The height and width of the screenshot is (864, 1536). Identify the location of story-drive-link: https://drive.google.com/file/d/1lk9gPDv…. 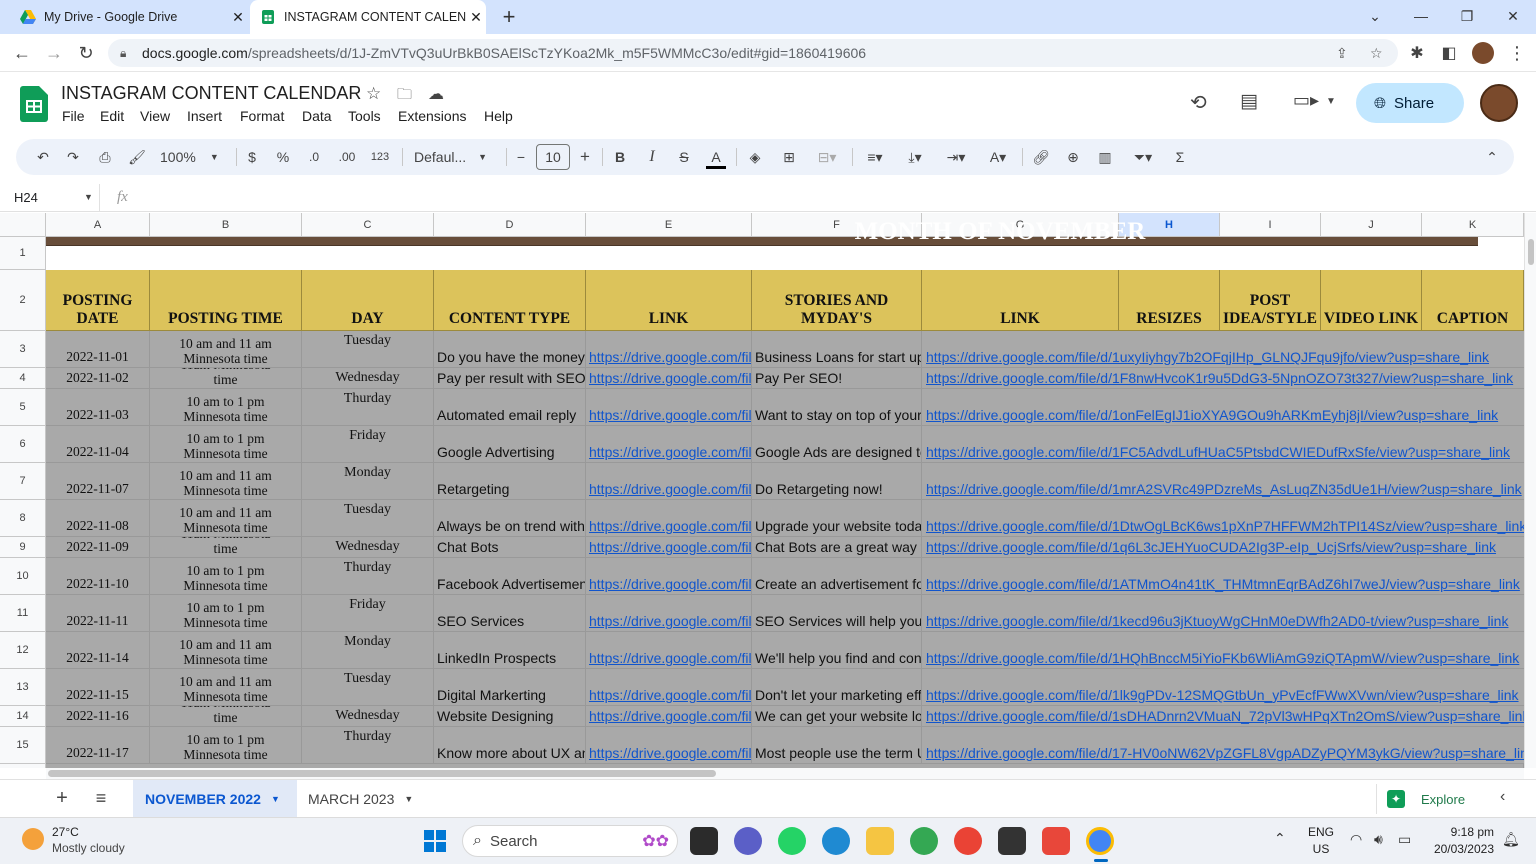
(1222, 695).